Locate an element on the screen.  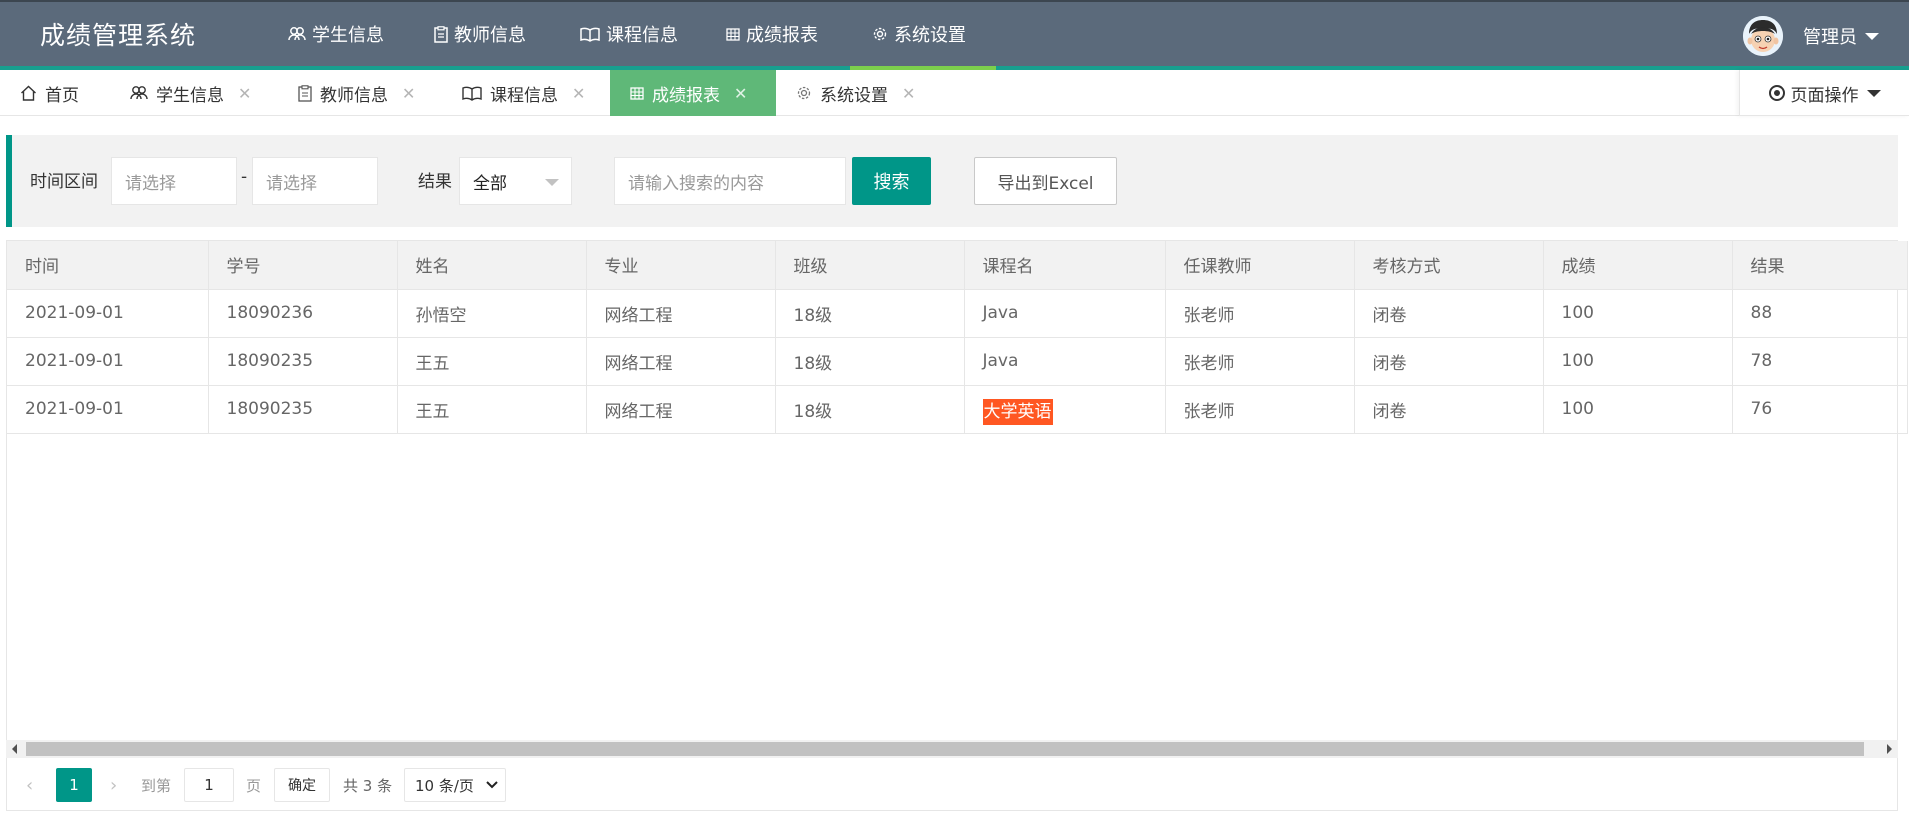
target-icon is located at coordinates (1776, 93).